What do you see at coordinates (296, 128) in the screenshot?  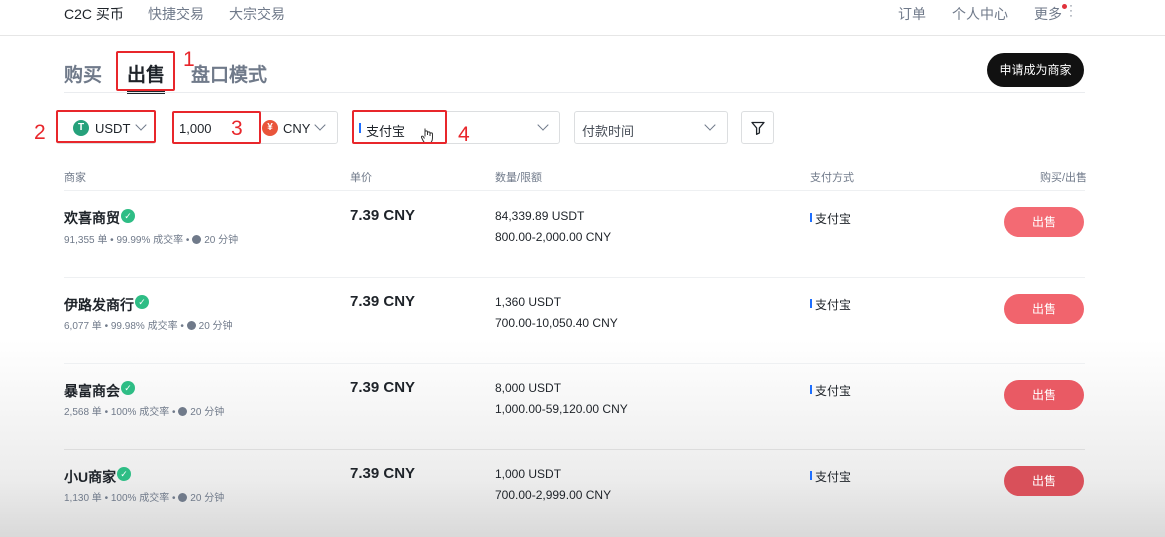 I see `currency-select-value: CNY` at bounding box center [296, 128].